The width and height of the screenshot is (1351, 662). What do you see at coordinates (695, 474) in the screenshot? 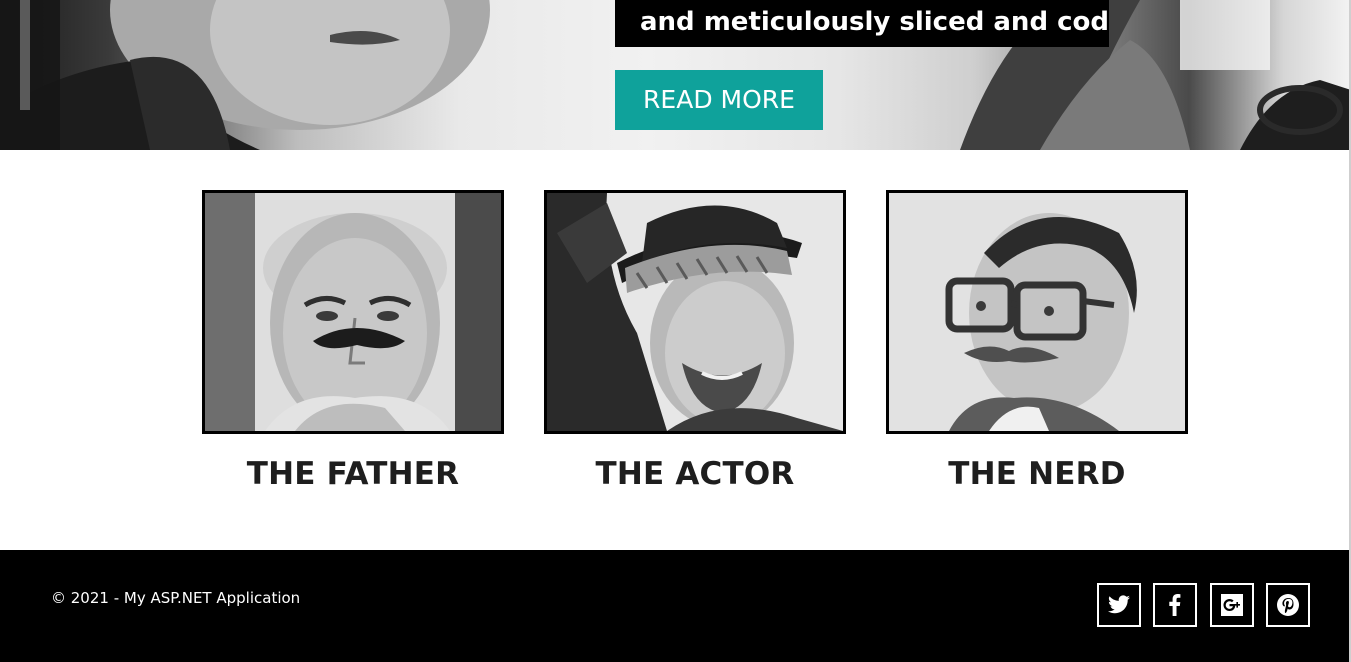
I see `profile-name-actor: THE ACTOR` at bounding box center [695, 474].